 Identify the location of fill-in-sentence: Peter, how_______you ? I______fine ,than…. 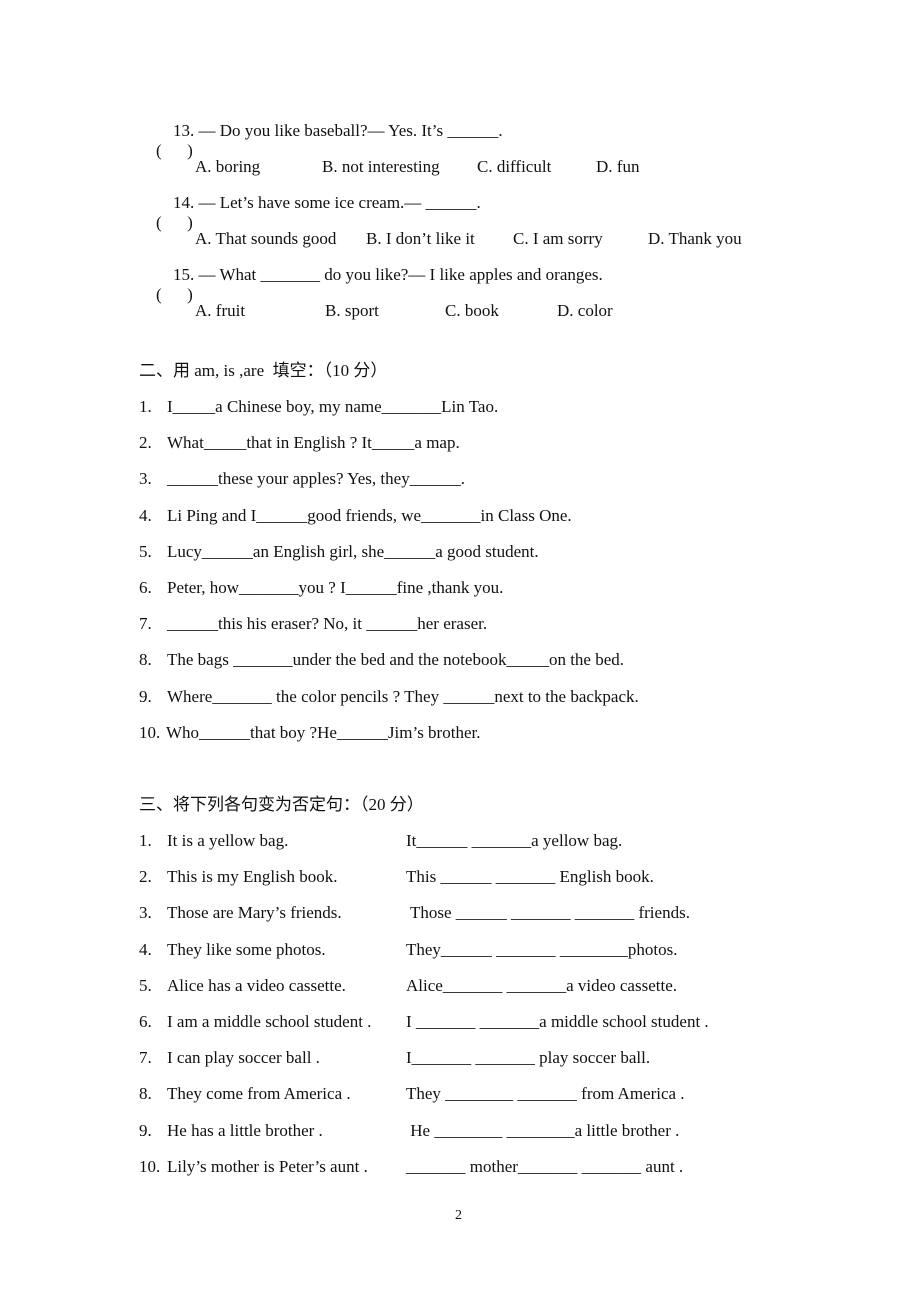
(335, 588).